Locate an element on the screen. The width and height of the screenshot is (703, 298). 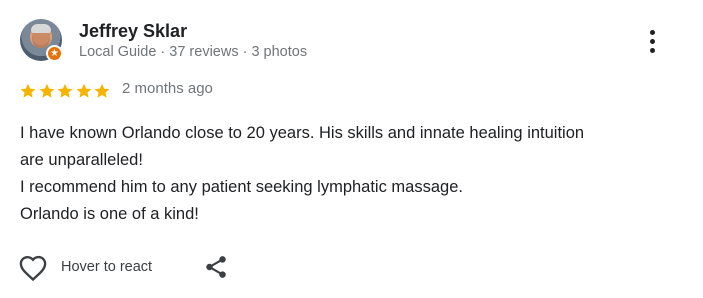
review-time: 2 months ago is located at coordinates (167, 88).